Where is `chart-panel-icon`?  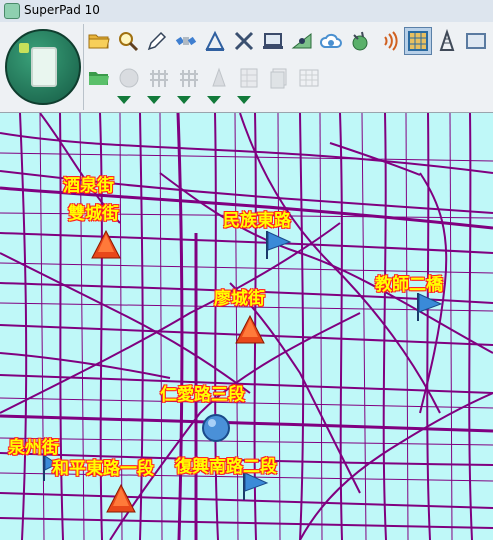 chart-panel-icon is located at coordinates (476, 41).